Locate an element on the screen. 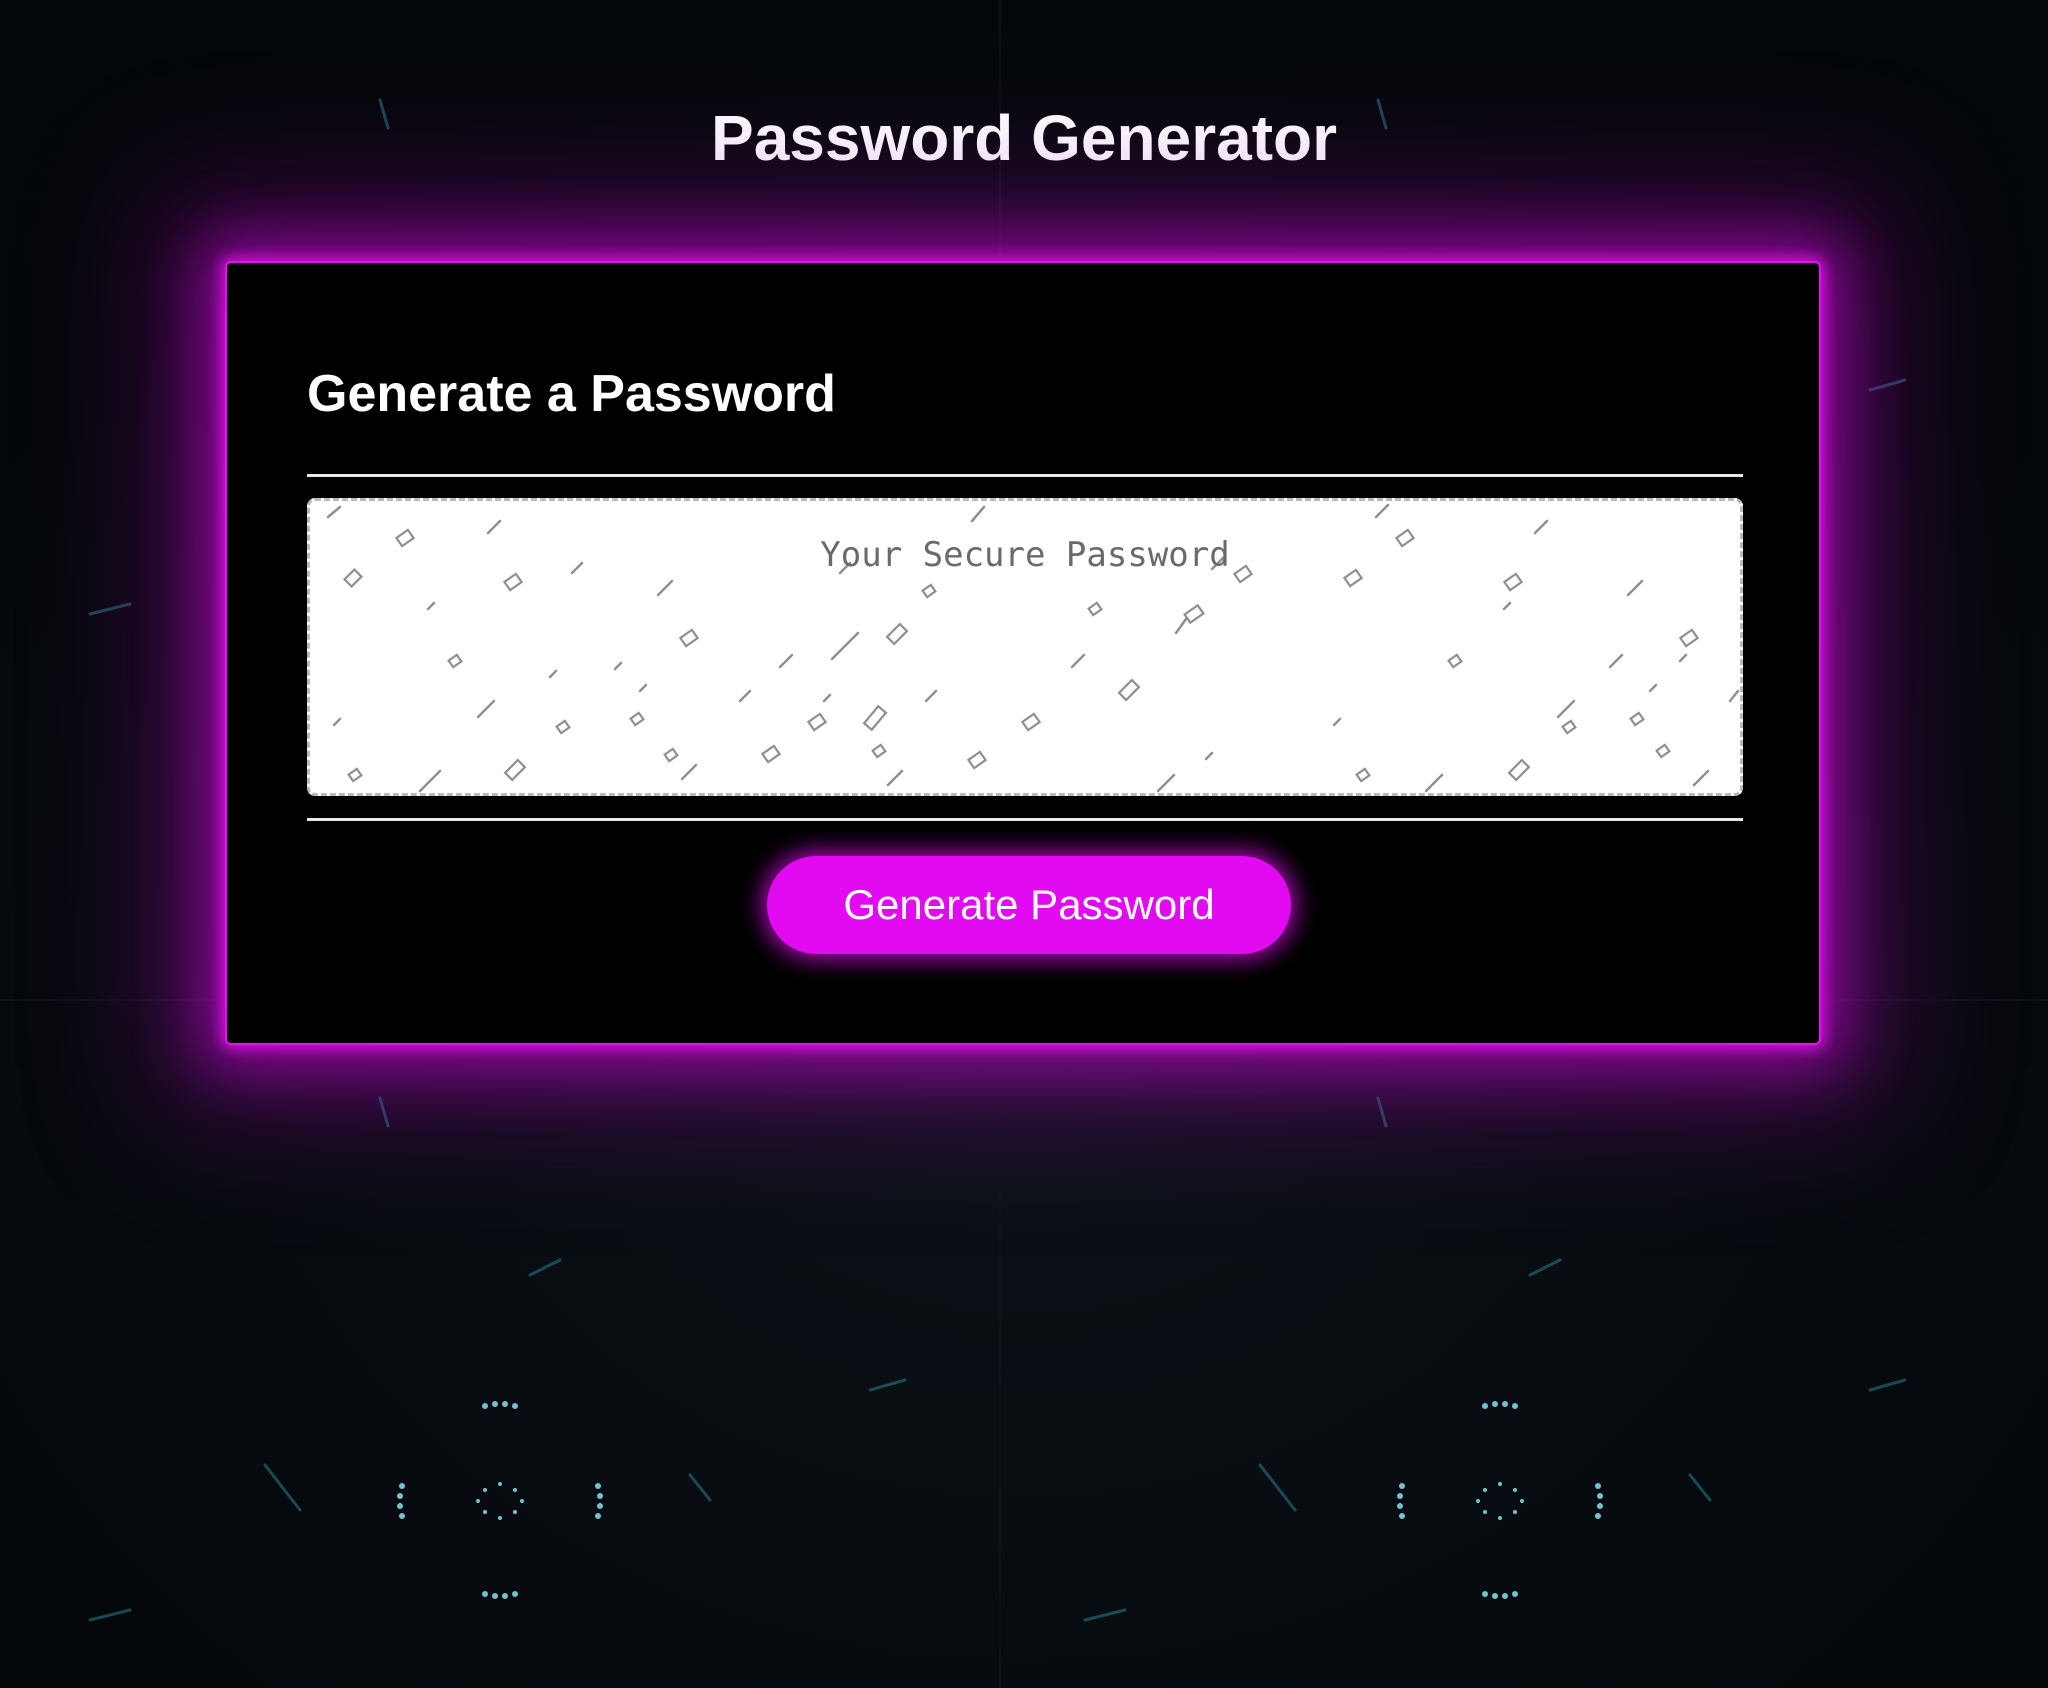  card-title: Generate a Password is located at coordinates (571, 394).